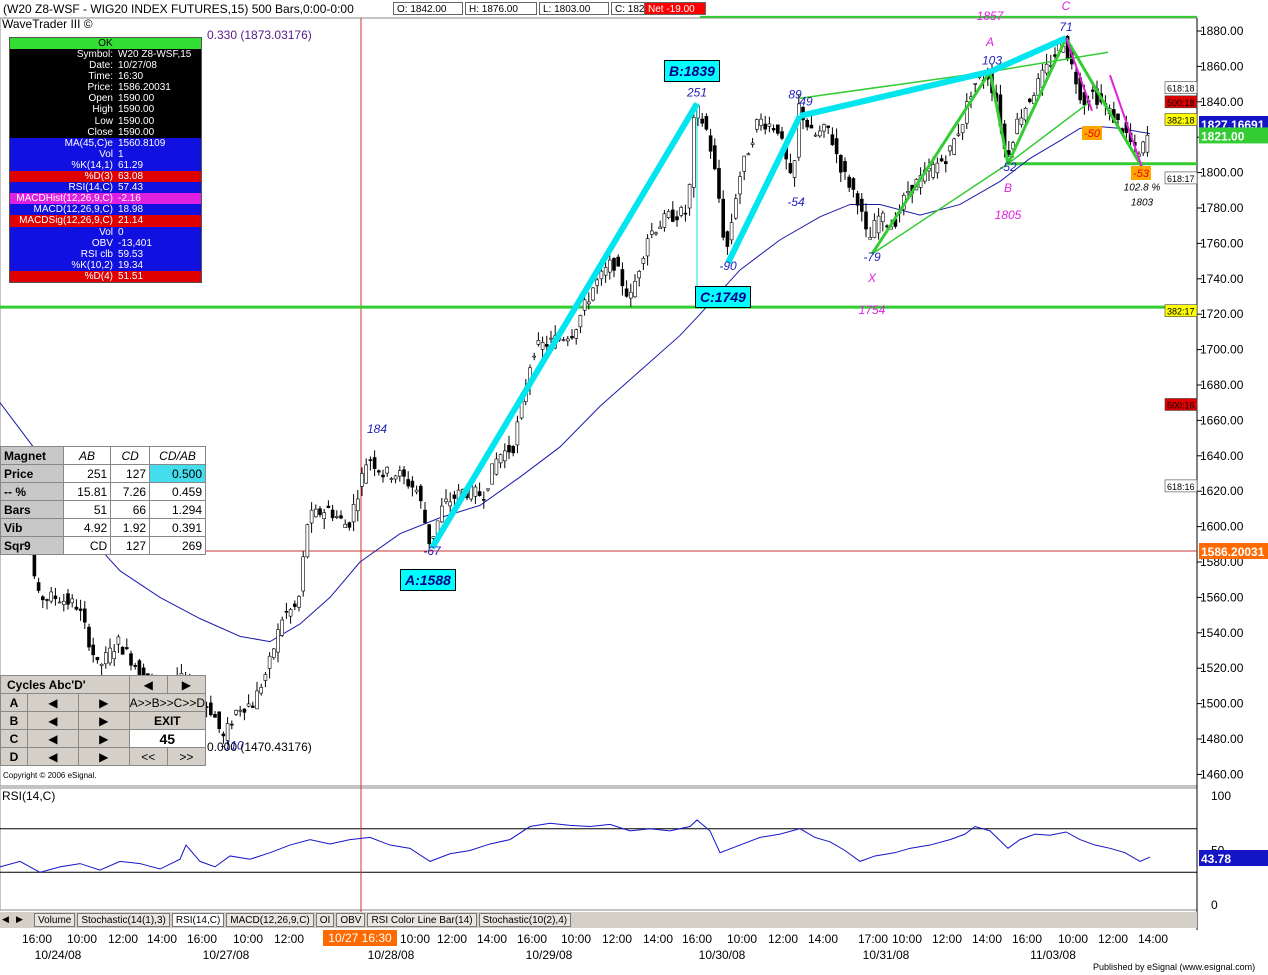 This screenshot has height=975, width=1268. I want to click on cycle-c-left: ◀, so click(53, 738).